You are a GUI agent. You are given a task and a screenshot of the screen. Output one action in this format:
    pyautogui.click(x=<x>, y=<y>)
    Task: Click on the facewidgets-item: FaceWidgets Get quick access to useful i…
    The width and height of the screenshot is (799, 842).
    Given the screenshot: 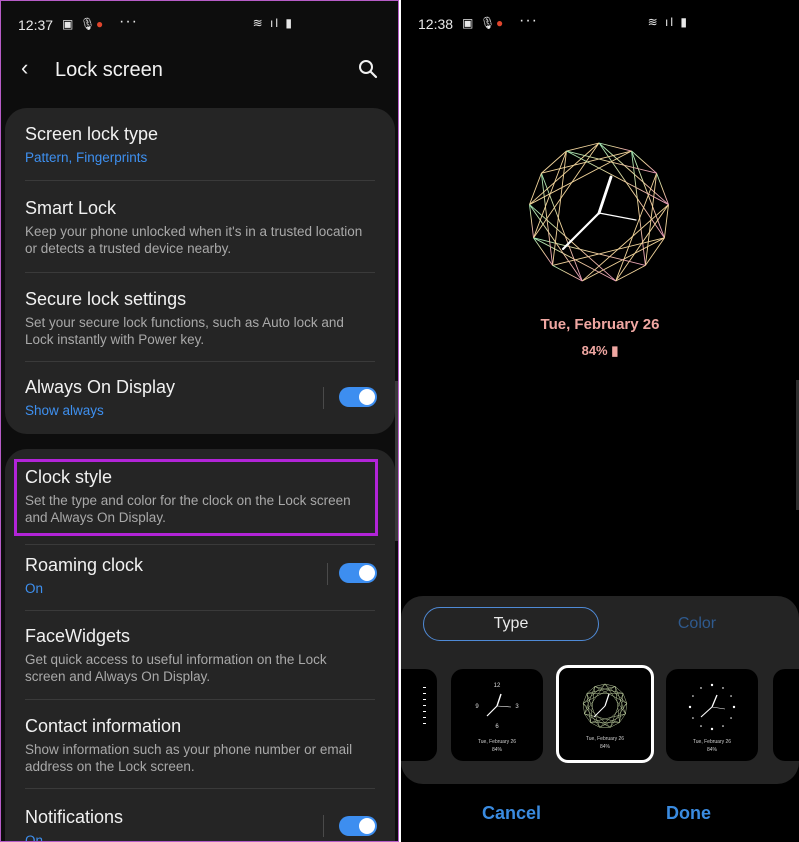 What is the action you would take?
    pyautogui.click(x=200, y=655)
    